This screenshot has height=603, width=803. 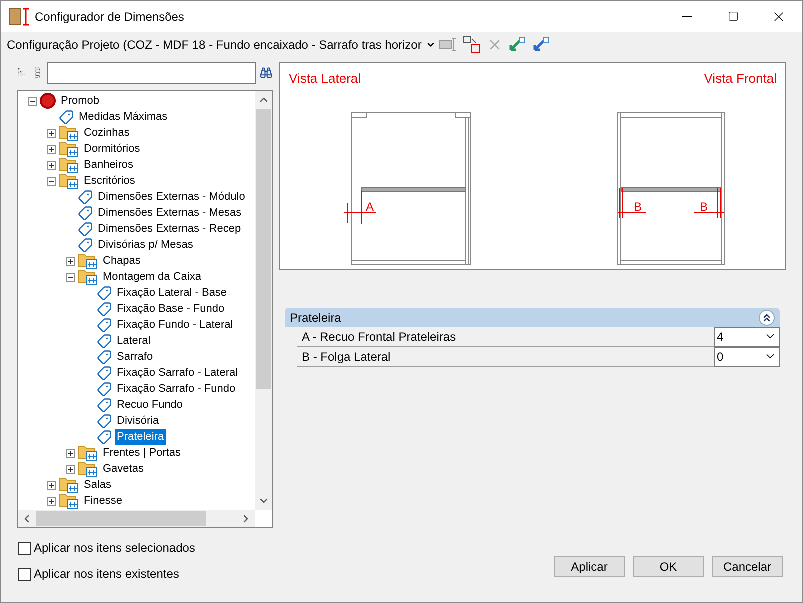 I want to click on view-title: Vista Lateral, so click(x=325, y=79).